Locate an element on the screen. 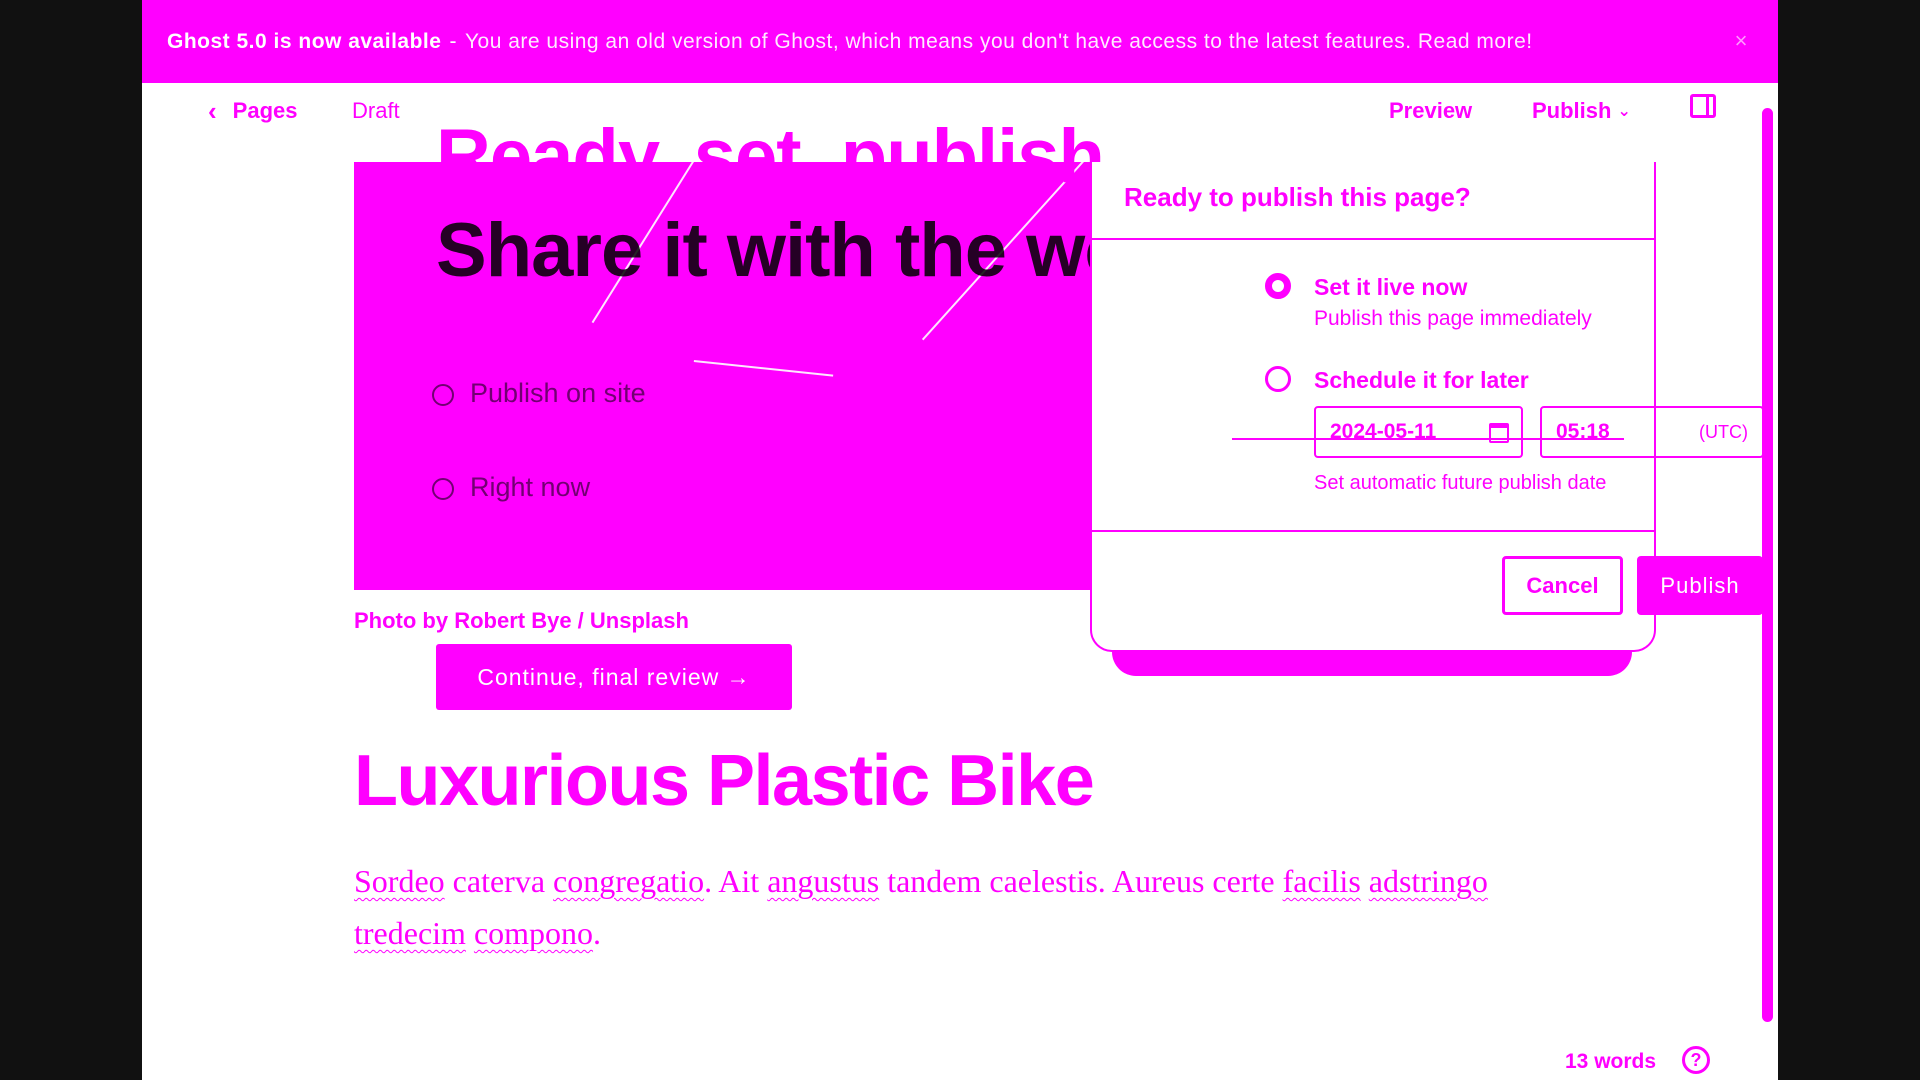  popover-shadow is located at coordinates (1372, 662).